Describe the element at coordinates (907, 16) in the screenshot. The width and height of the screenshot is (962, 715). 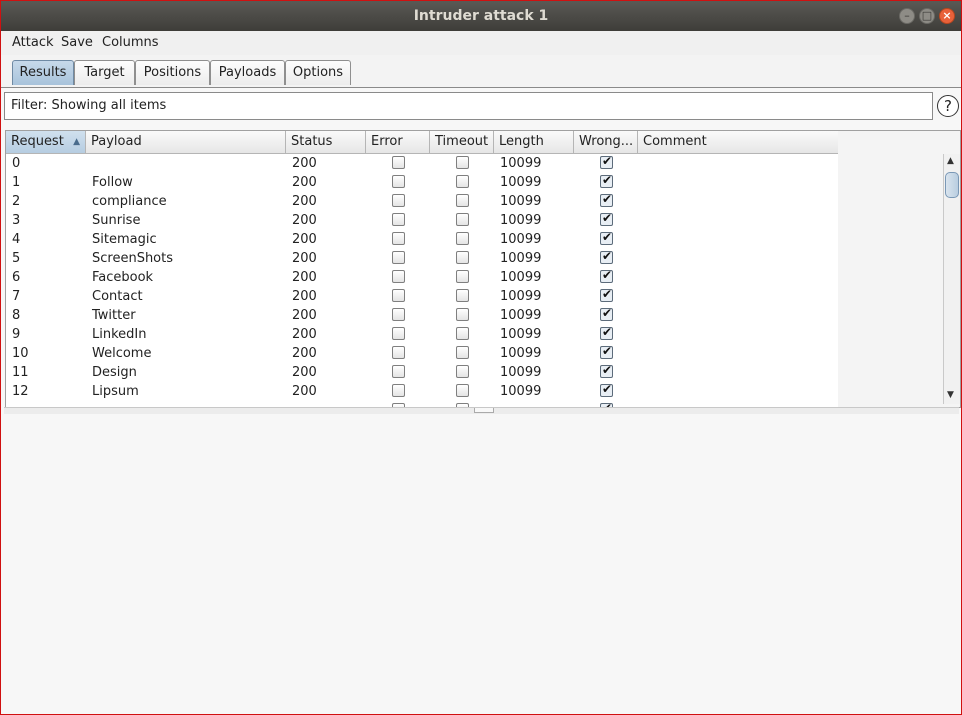
I see `minimize-icon: –` at that location.